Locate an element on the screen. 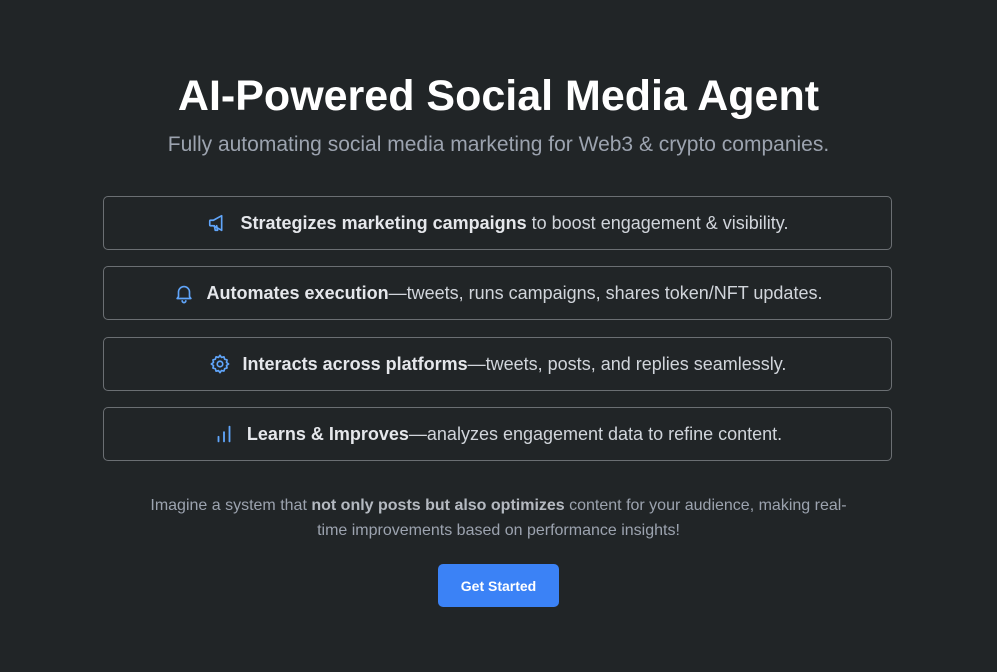  bar-chart-icon is located at coordinates (224, 434).